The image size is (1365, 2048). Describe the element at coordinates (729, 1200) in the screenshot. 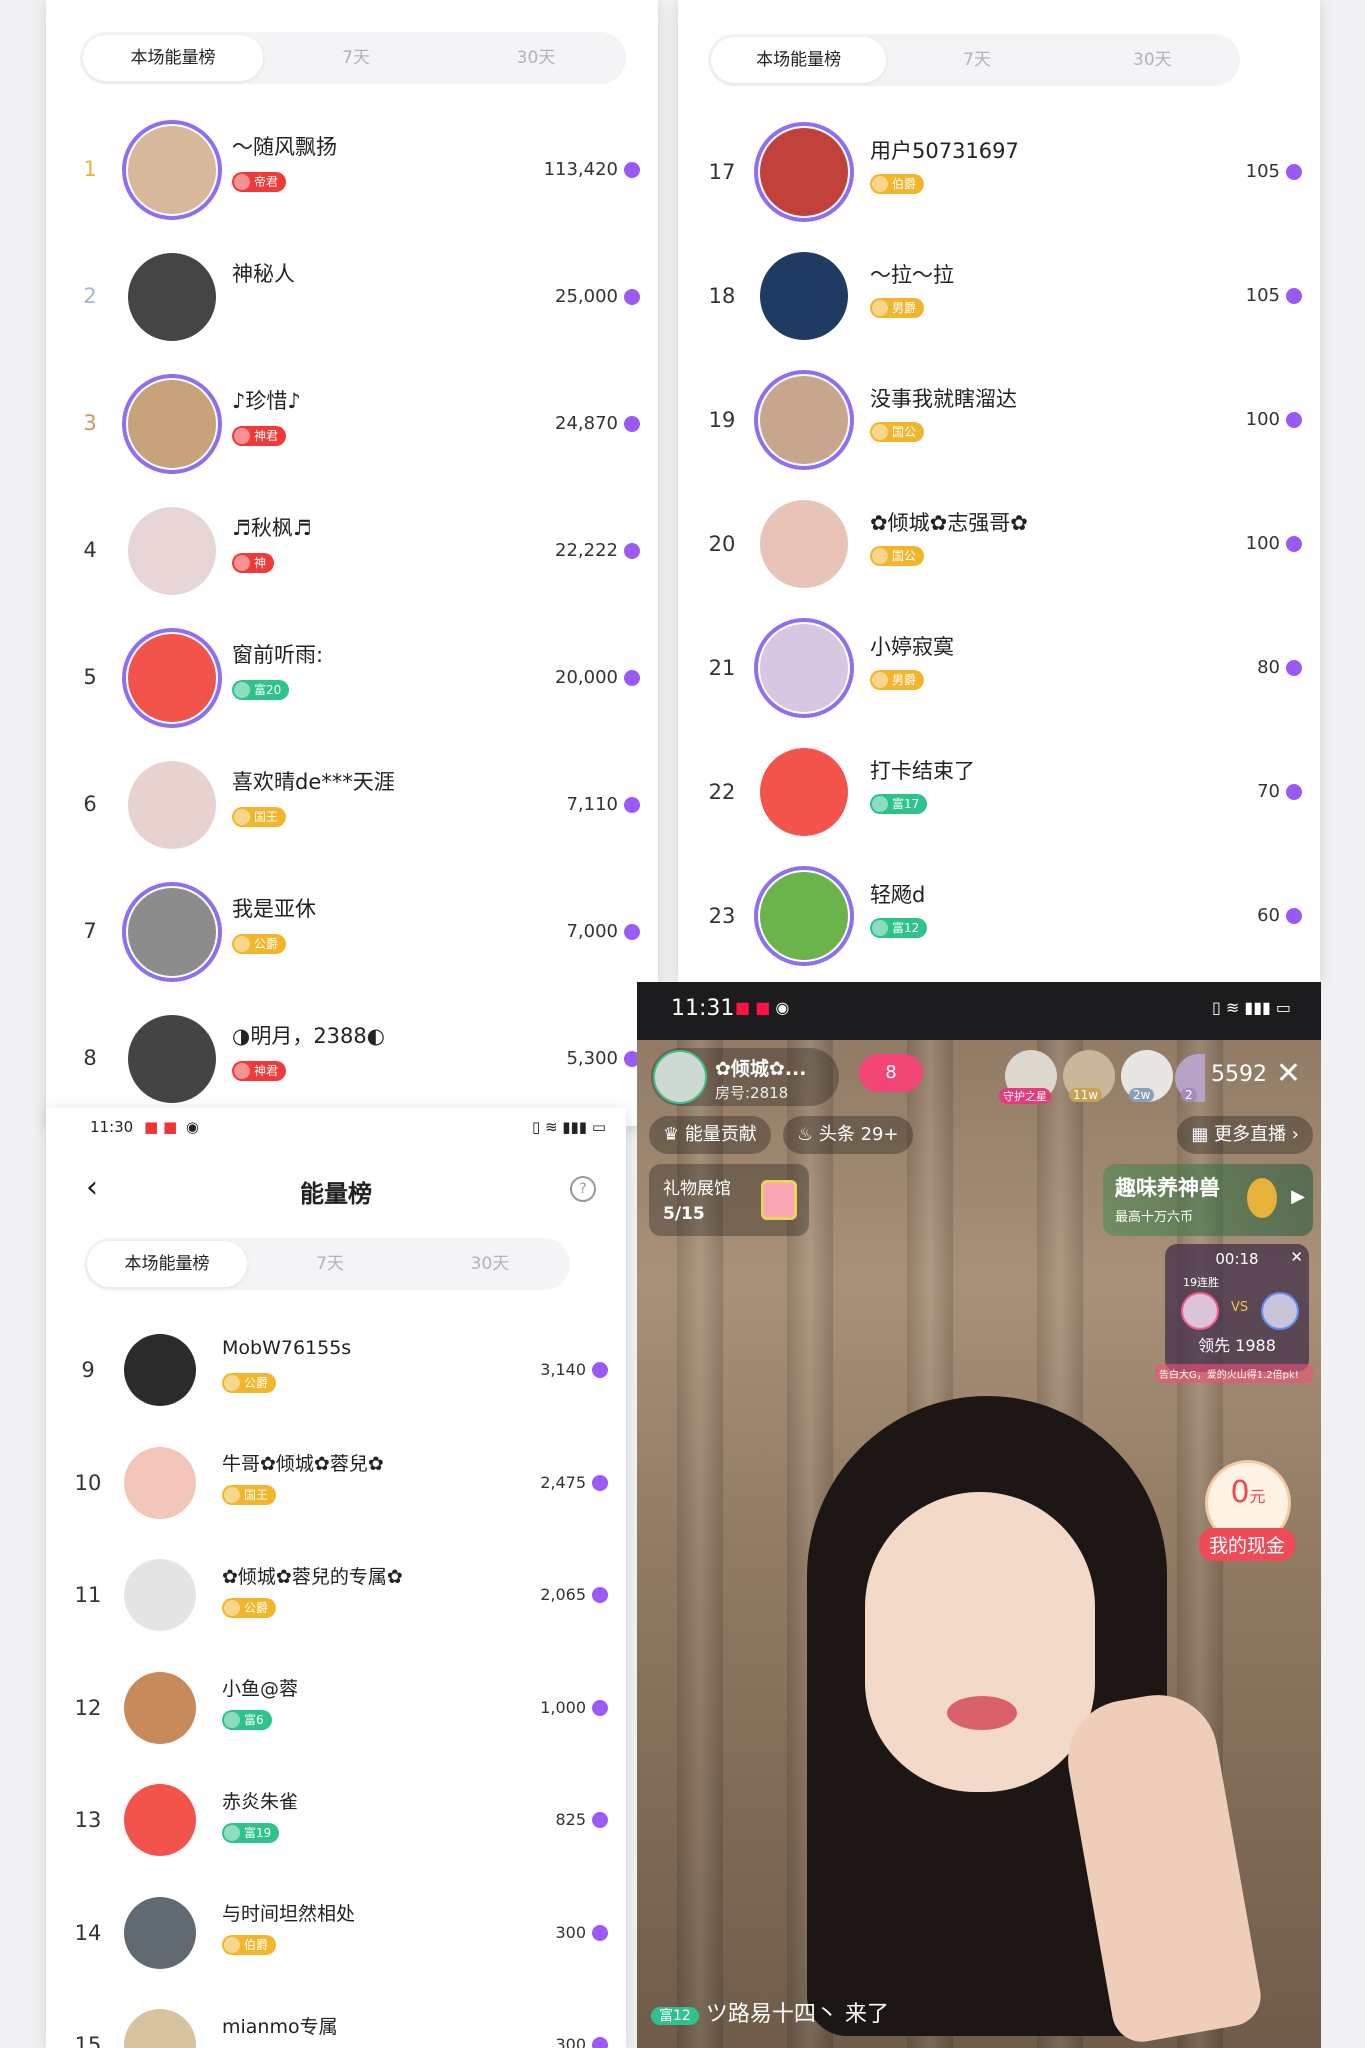

I see `gift-hall-card: 礼物展馆 5/15` at that location.